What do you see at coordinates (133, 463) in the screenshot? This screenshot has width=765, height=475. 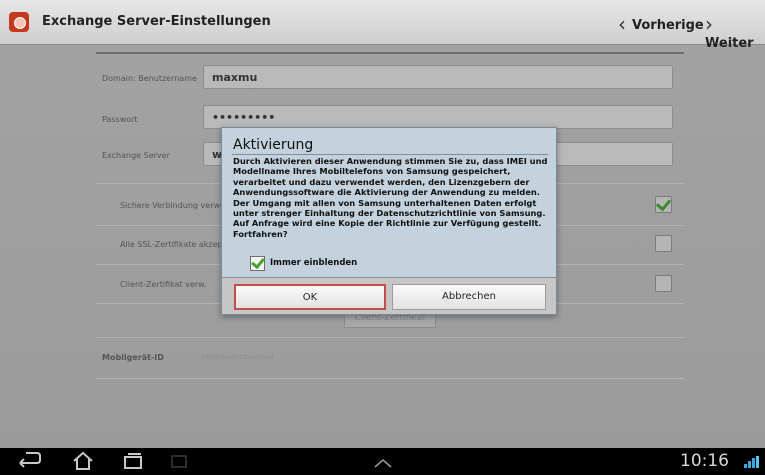 I see `recent-apps-icon` at bounding box center [133, 463].